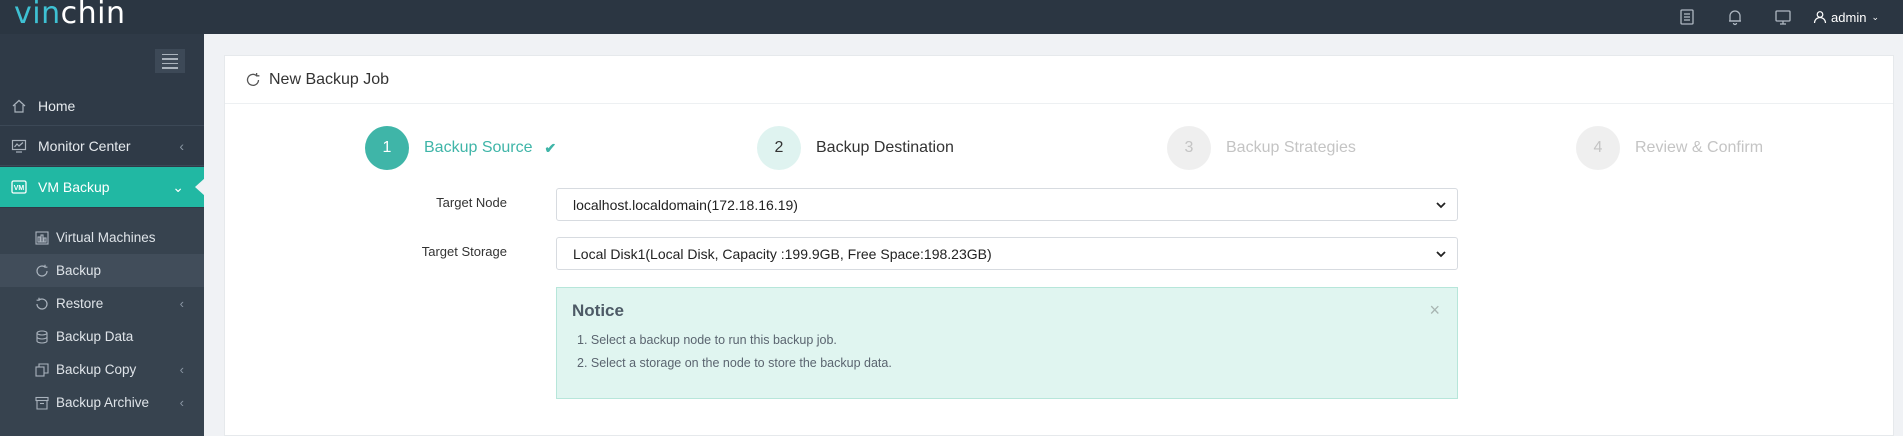  Describe the element at coordinates (1699, 147) in the screenshot. I see `step-label: Review & Confirm` at that location.